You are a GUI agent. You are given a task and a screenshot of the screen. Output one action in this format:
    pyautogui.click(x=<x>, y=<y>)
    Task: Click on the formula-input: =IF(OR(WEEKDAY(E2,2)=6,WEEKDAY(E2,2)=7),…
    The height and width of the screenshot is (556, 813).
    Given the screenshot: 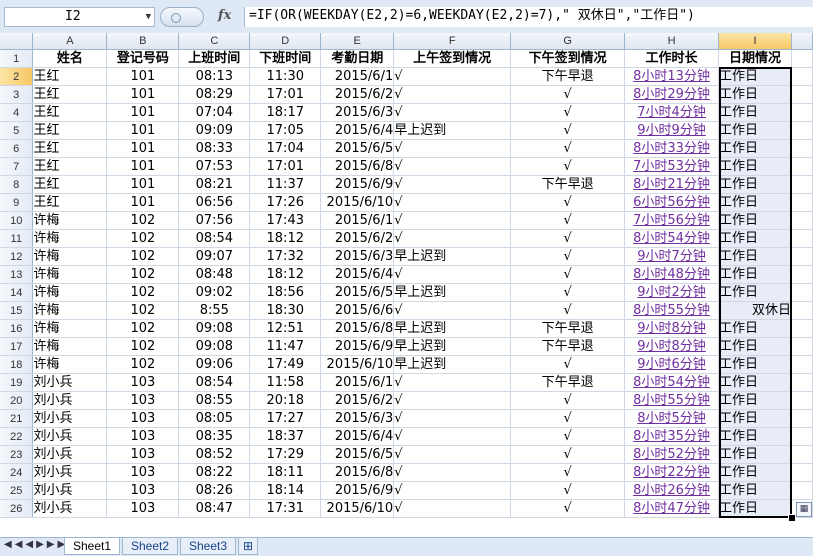 What is the action you would take?
    pyautogui.click(x=528, y=17)
    